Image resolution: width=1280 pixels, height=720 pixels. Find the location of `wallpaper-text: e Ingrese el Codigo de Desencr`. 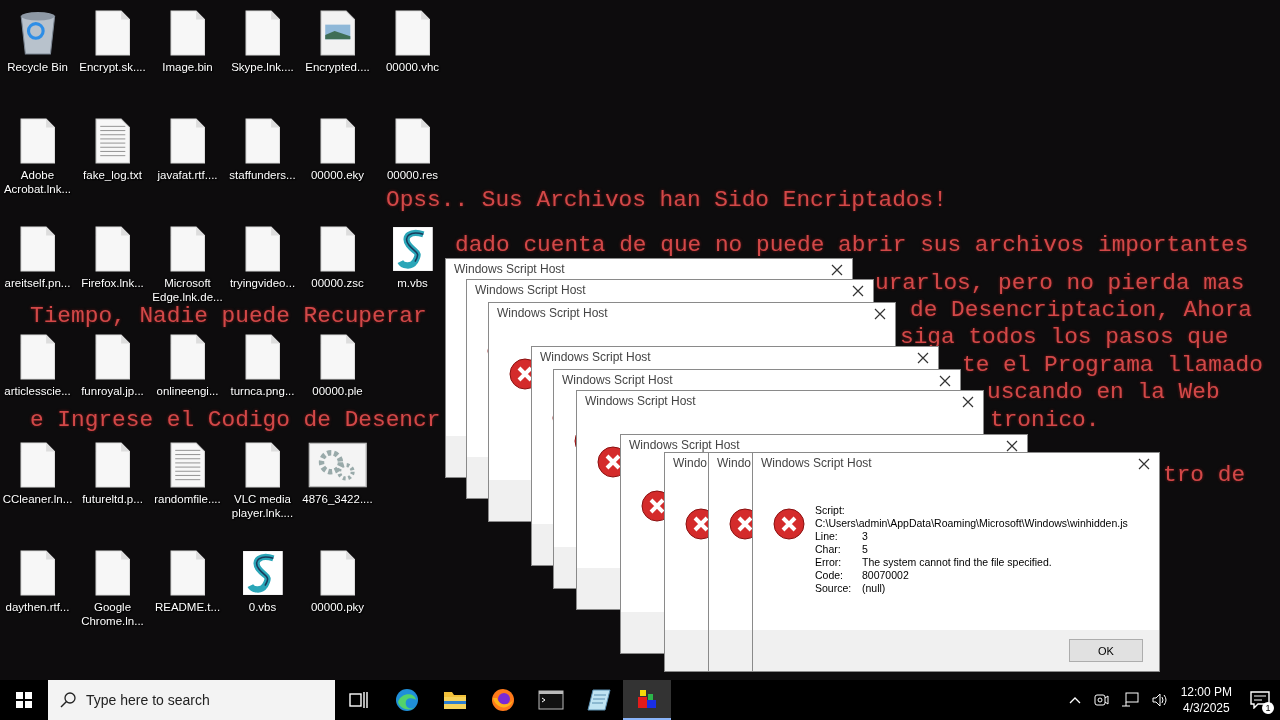

wallpaper-text: e Ingrese el Codigo de Desencr is located at coordinates (235, 420).